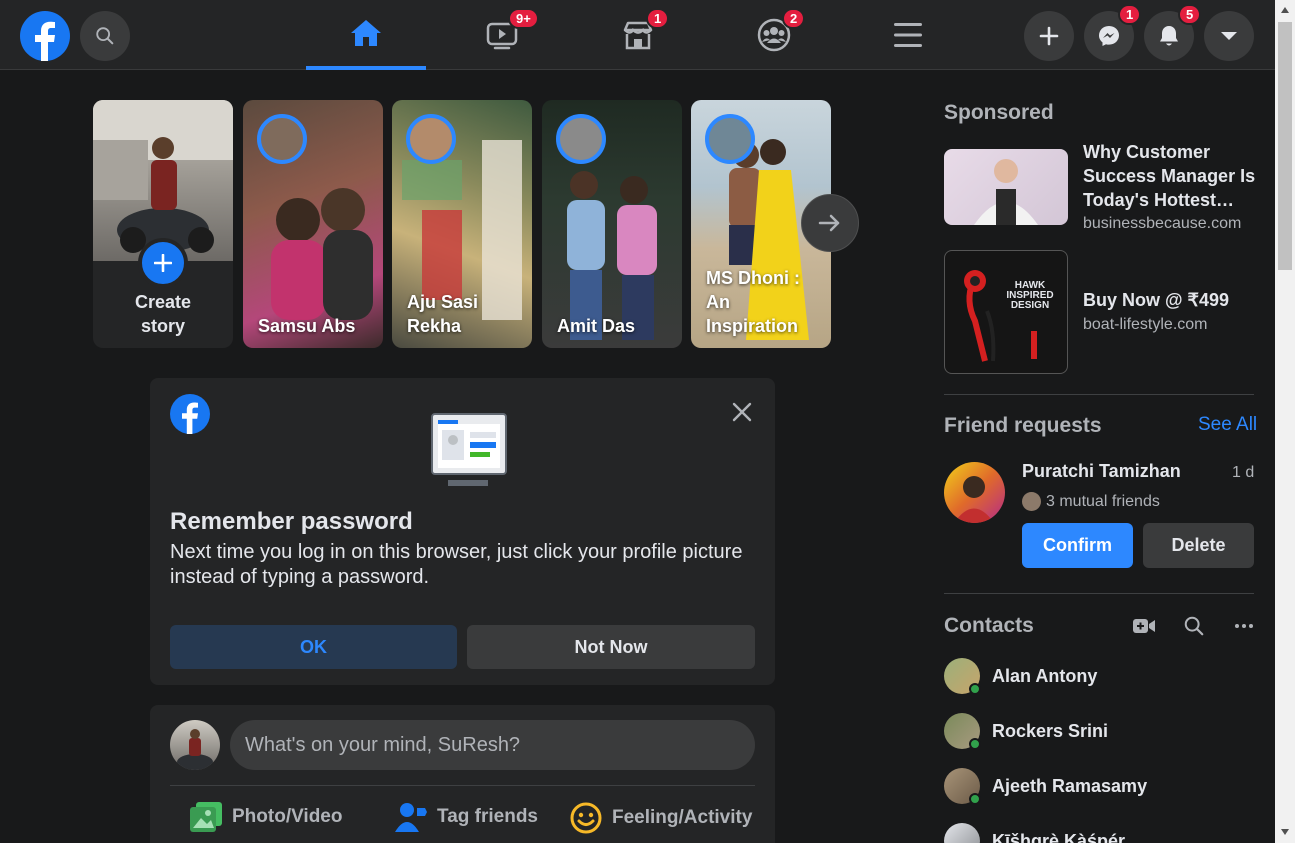 Image resolution: width=1295 pixels, height=843 pixels. Describe the element at coordinates (753, 302) in the screenshot. I see `story-name: MS Dhoni : An Inspiration` at that location.